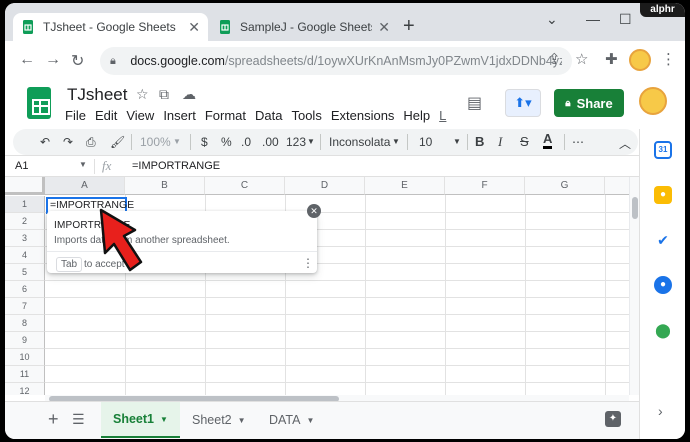 This screenshot has width=690, height=442. What do you see at coordinates (405, 186) in the screenshot?
I see `column-header-e: E` at bounding box center [405, 186].